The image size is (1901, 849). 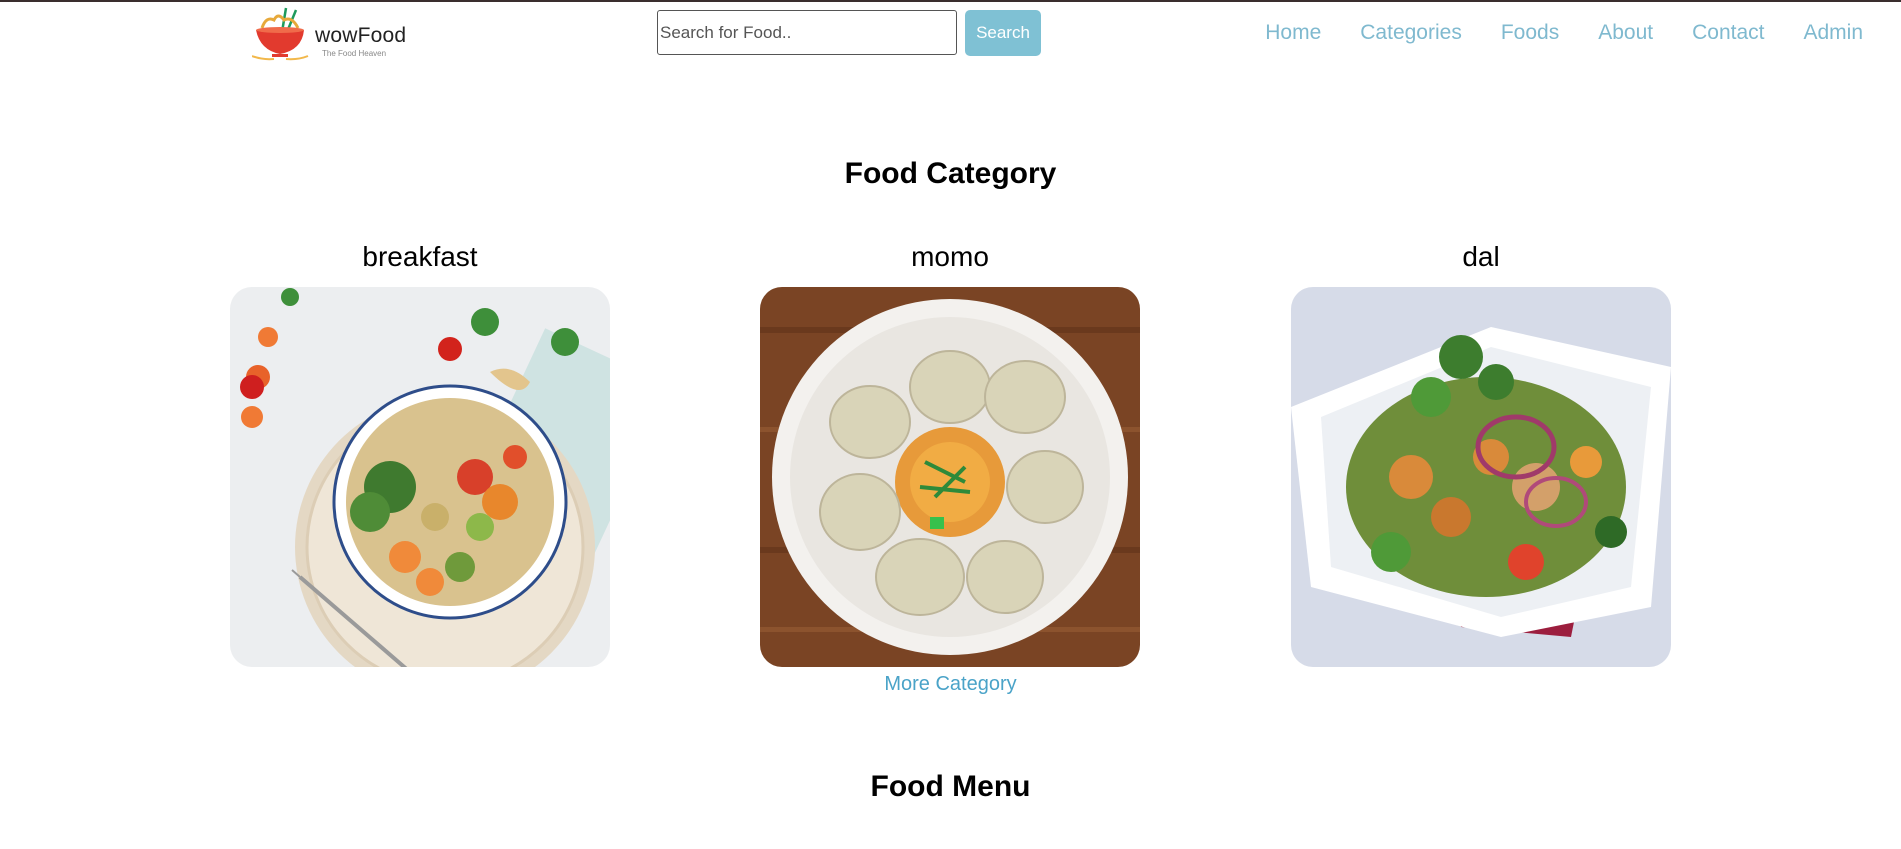 What do you see at coordinates (1530, 33) in the screenshot?
I see `nav-link-foods: Foods` at bounding box center [1530, 33].